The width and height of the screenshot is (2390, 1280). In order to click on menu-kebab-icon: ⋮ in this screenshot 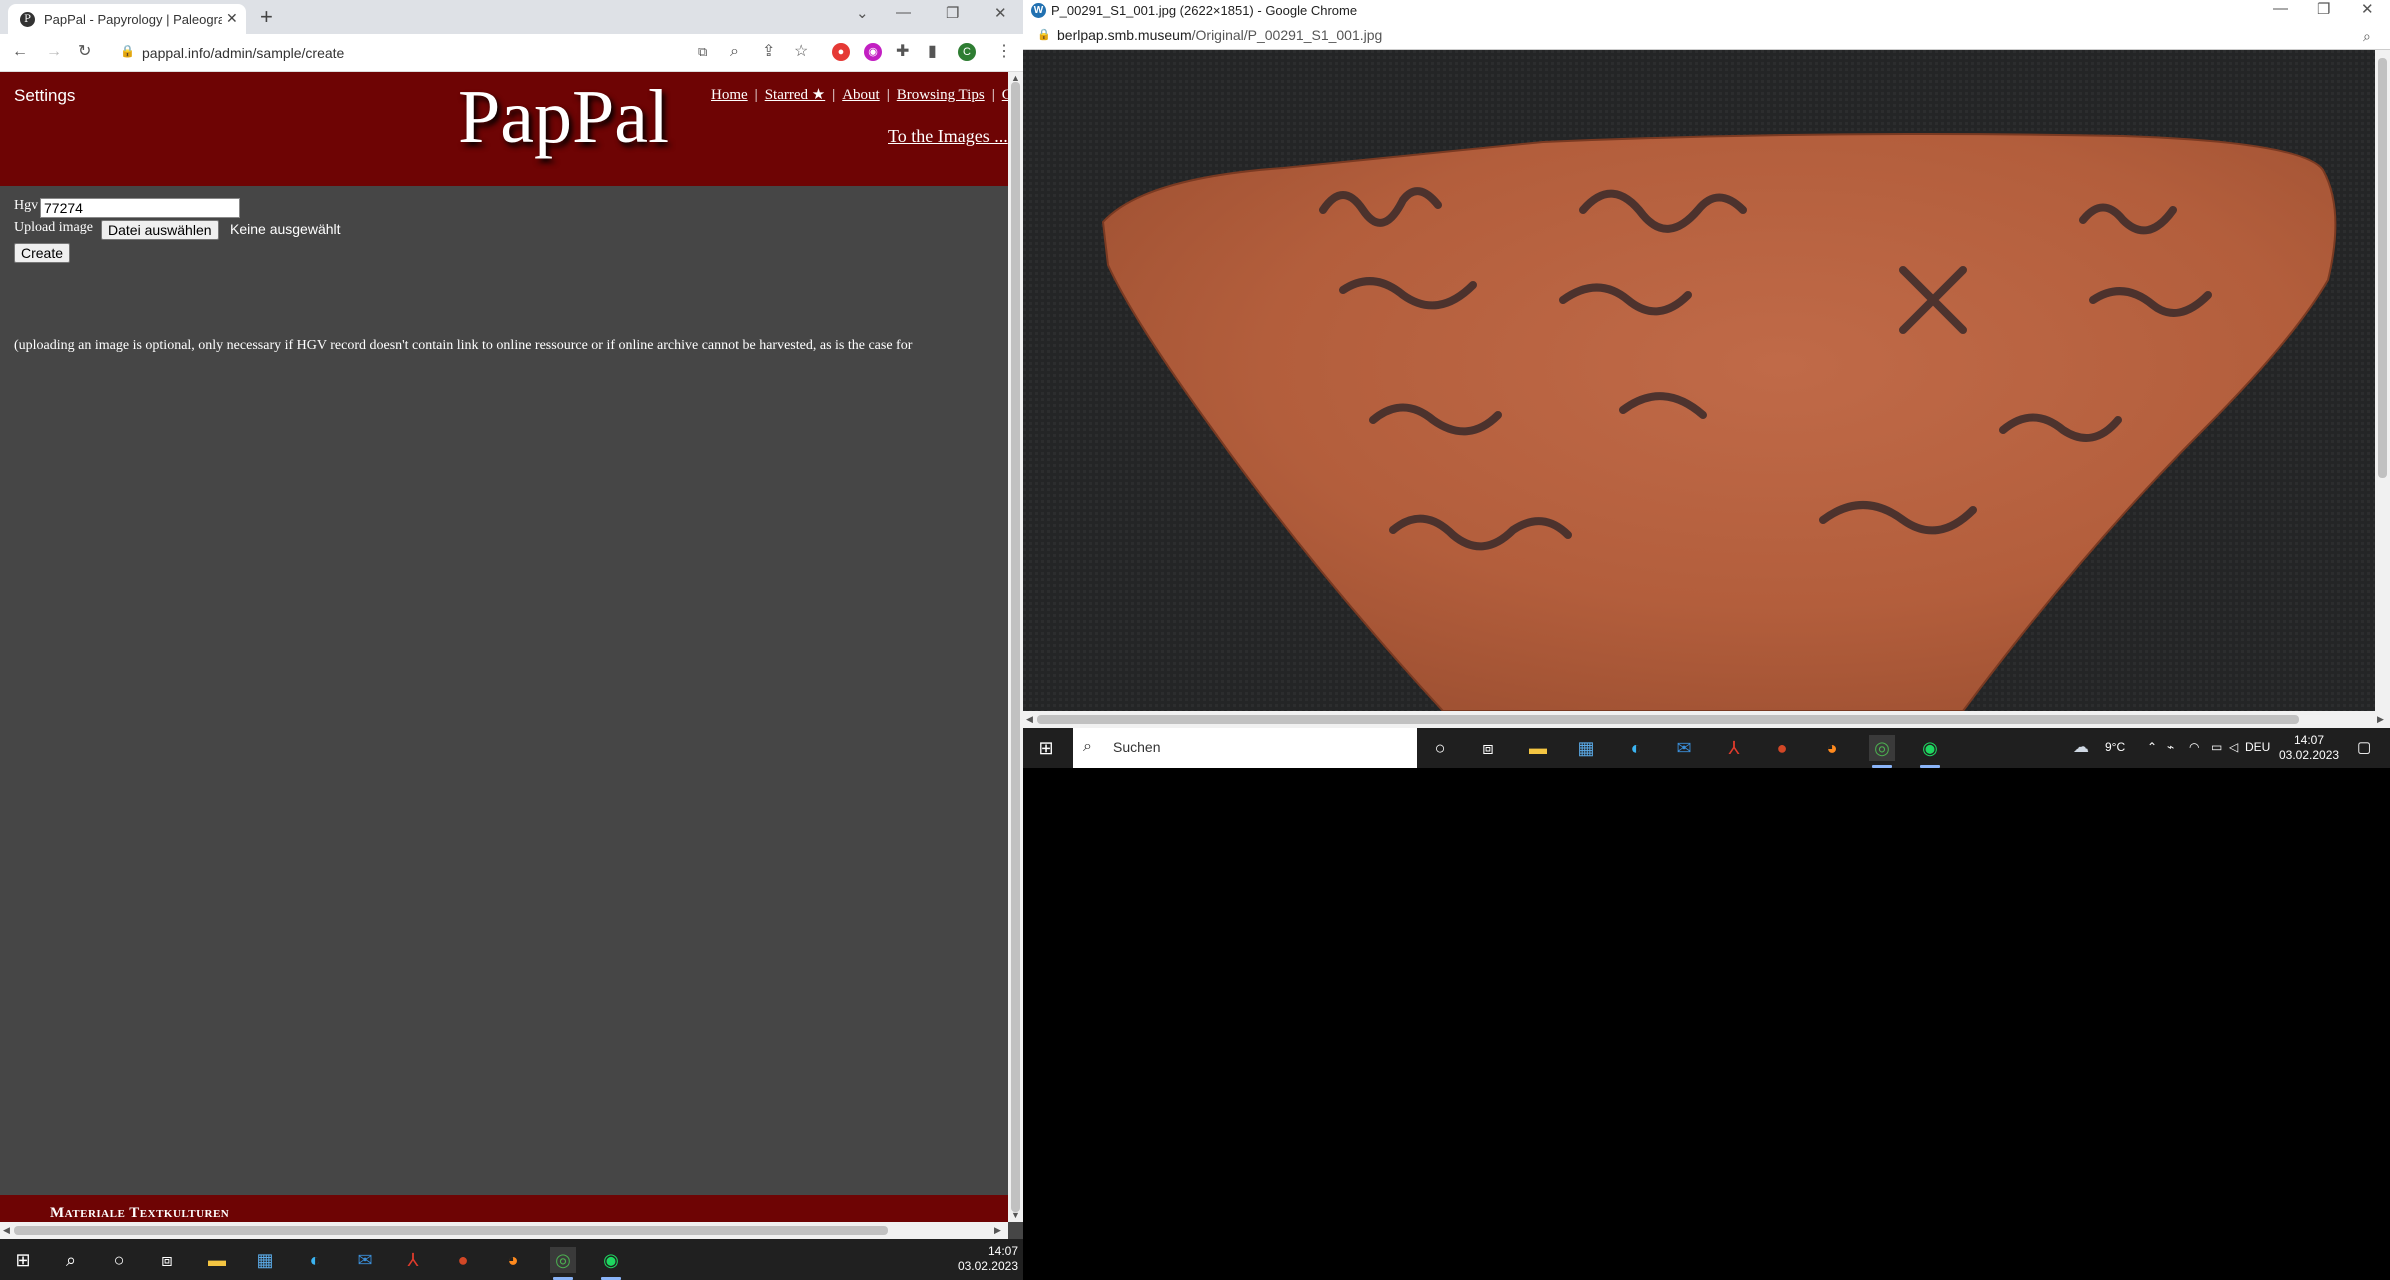, I will do `click(1004, 52)`.